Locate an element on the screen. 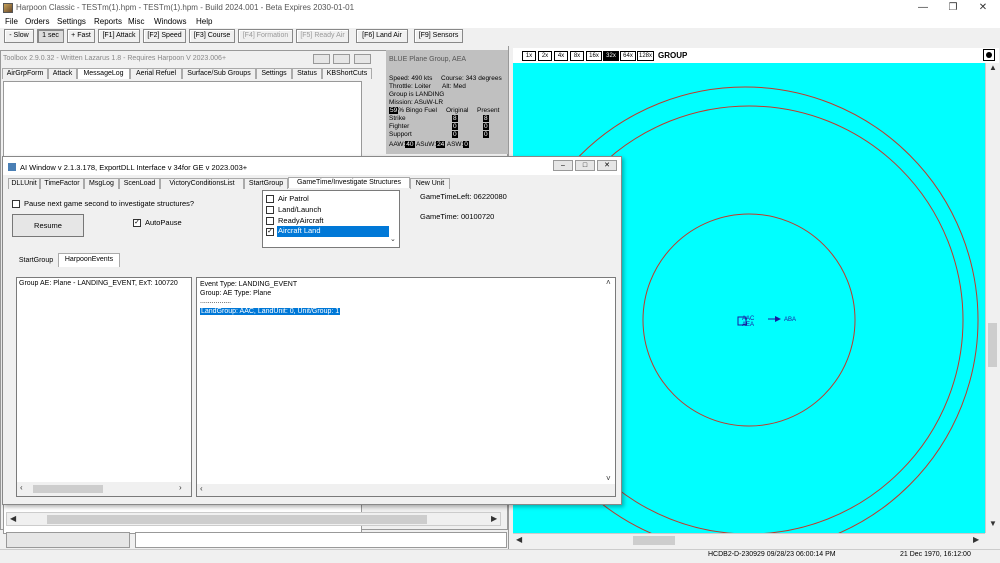  events-scroll-left-icon: ‹ is located at coordinates (21, 487).